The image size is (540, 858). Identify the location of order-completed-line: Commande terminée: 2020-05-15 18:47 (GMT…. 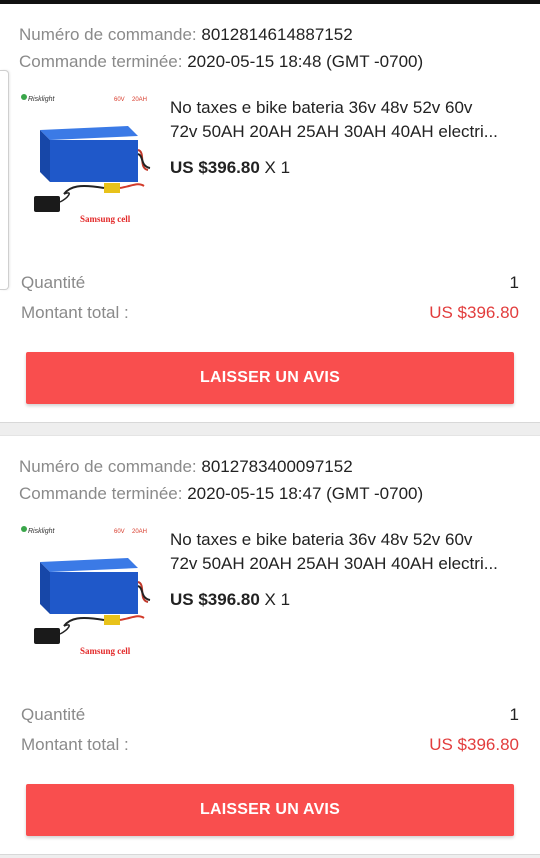
(221, 494).